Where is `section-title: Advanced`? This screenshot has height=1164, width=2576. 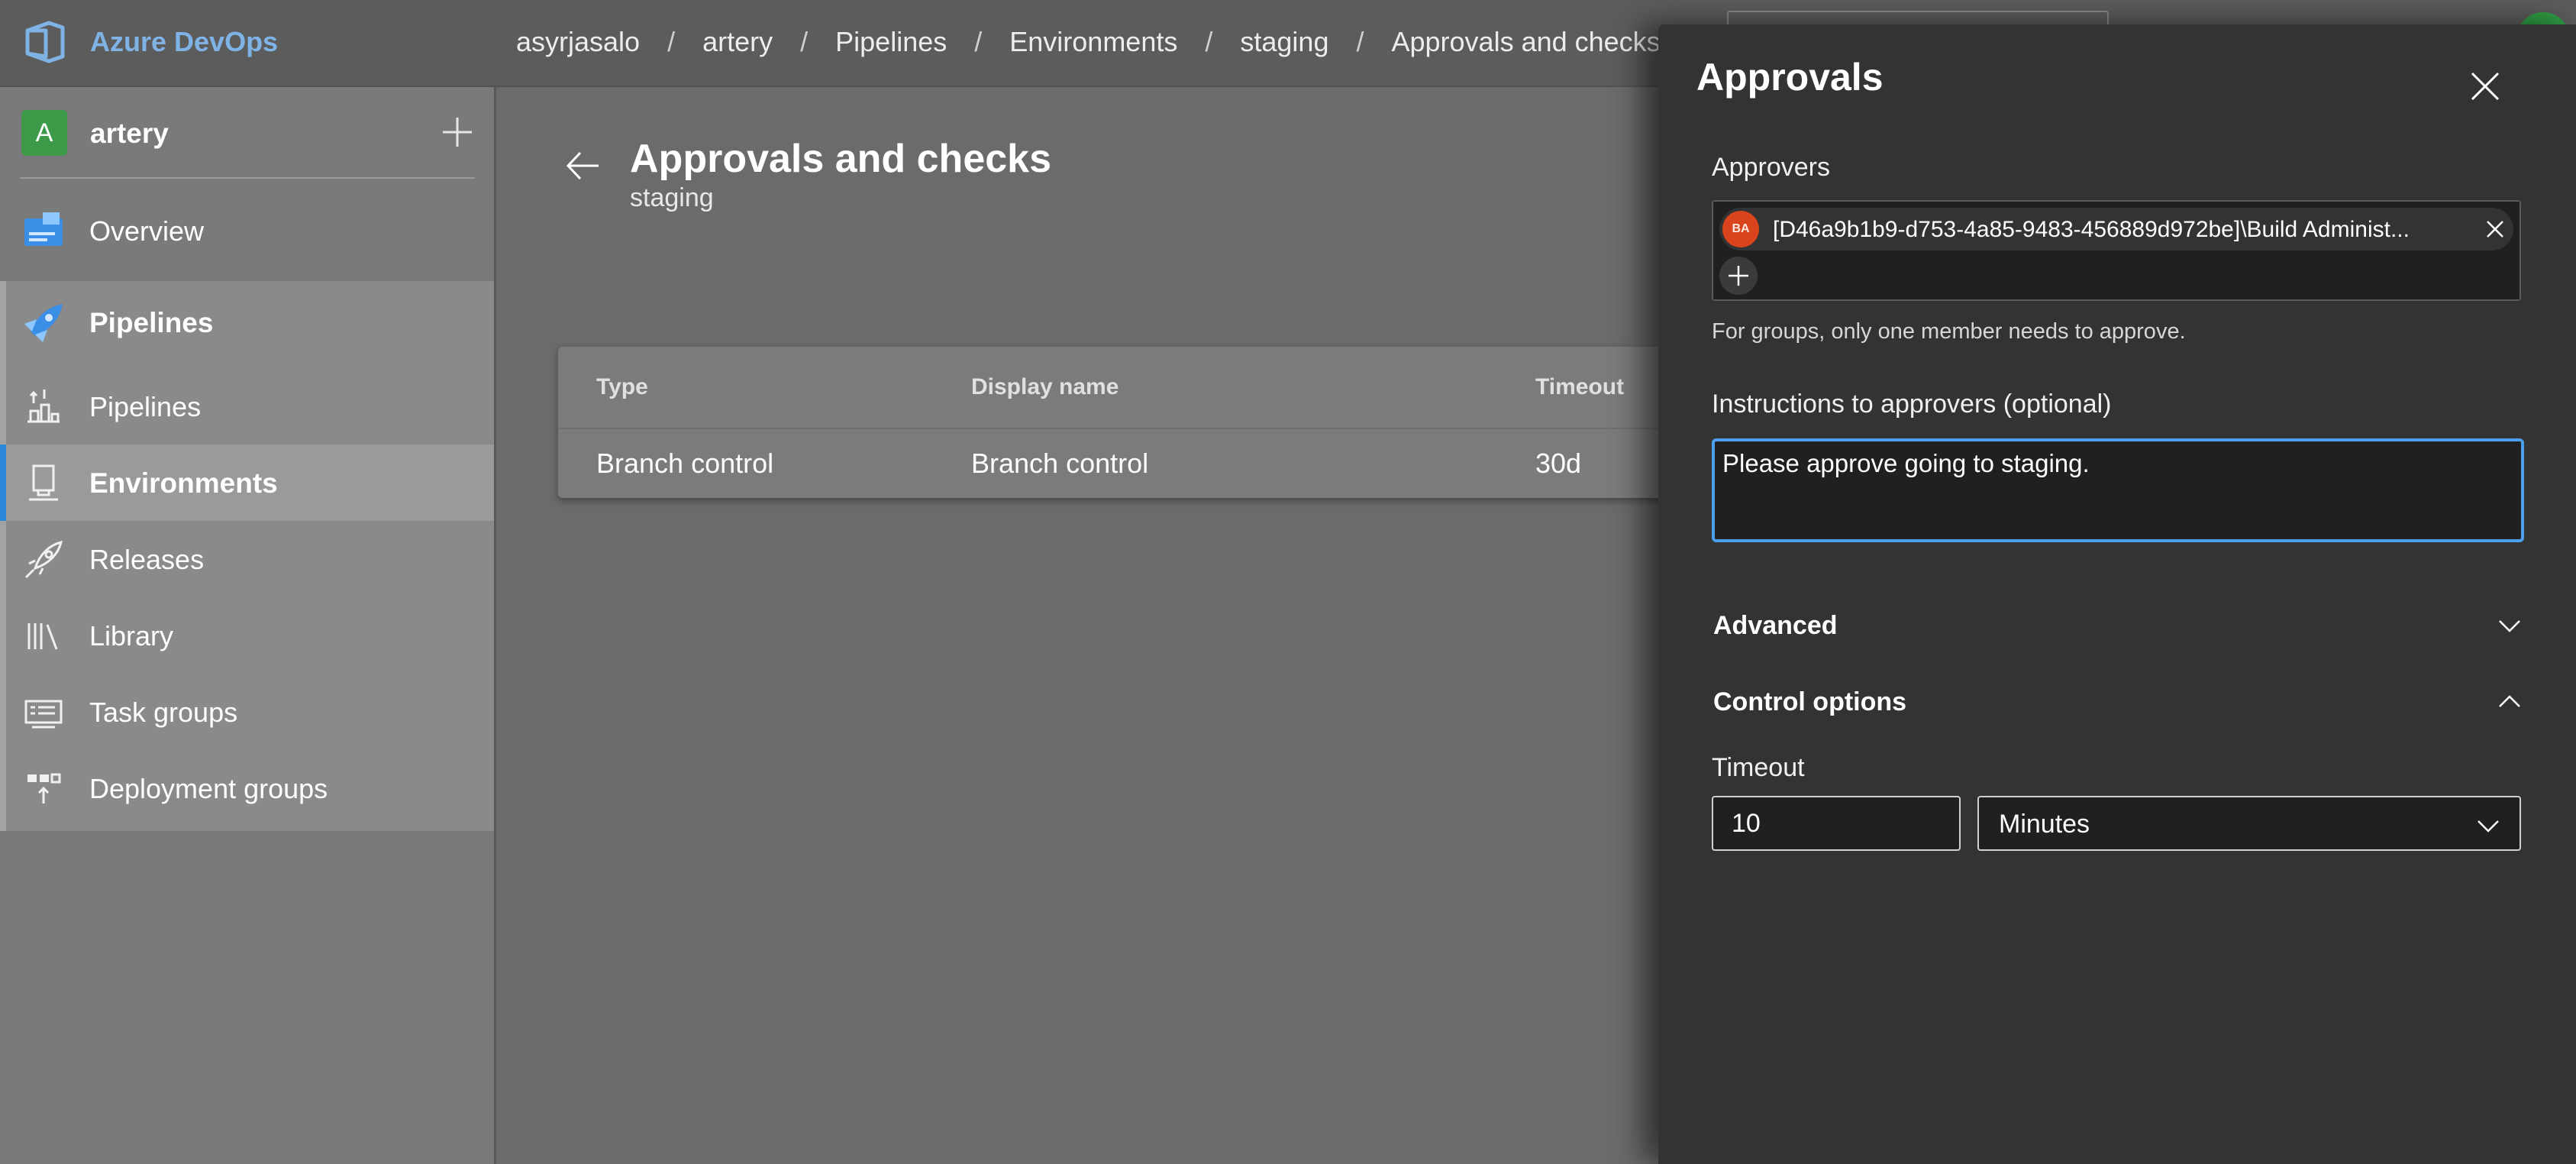
section-title: Advanced is located at coordinates (1775, 625).